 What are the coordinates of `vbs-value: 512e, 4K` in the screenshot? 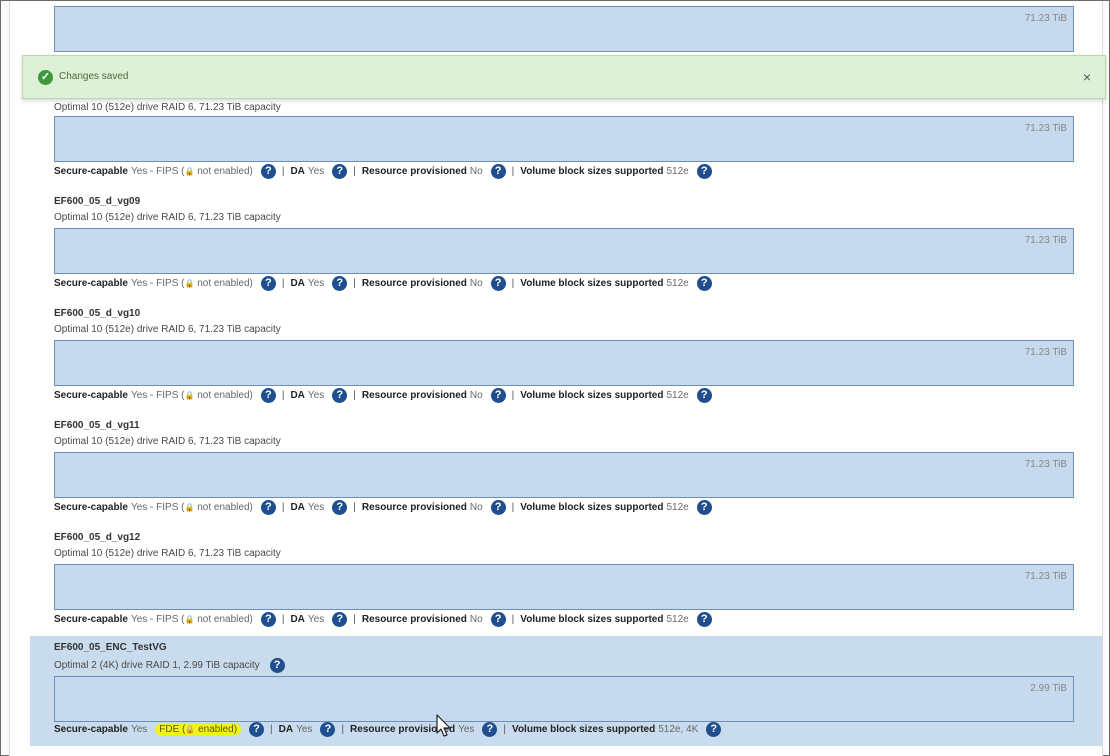 It's located at (678, 729).